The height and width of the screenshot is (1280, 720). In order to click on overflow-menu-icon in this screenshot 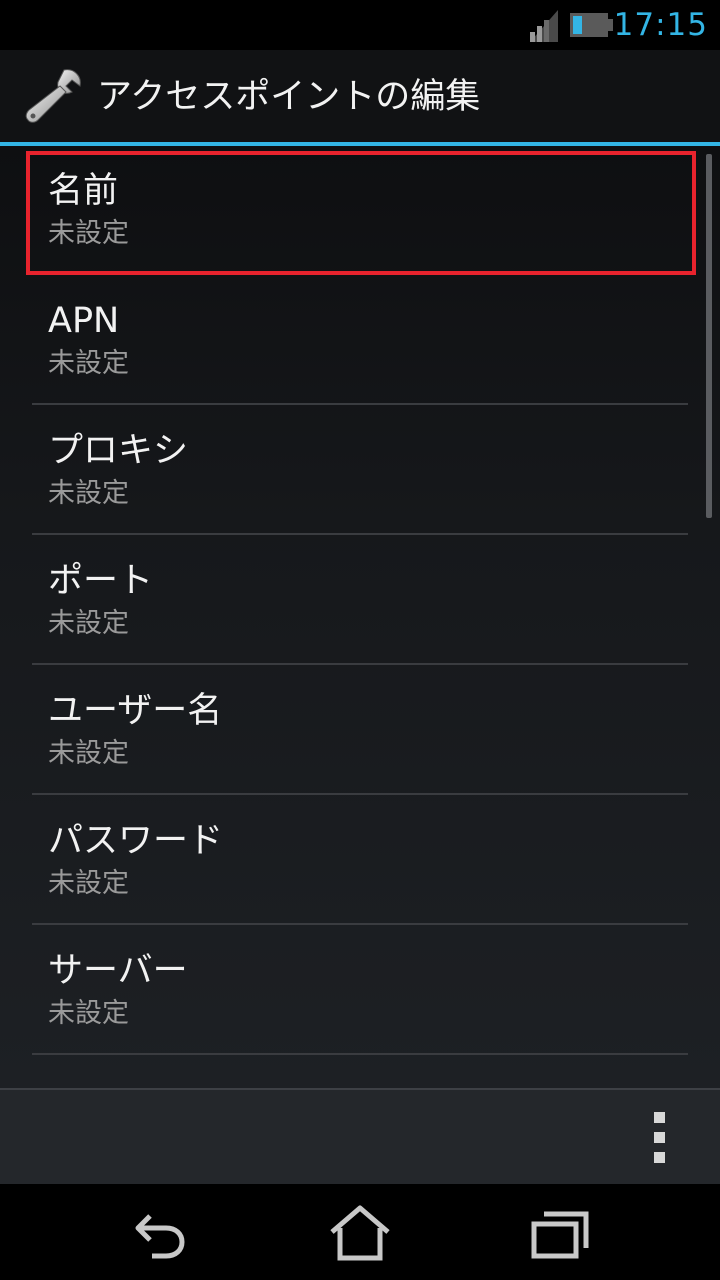, I will do `click(660, 1138)`.